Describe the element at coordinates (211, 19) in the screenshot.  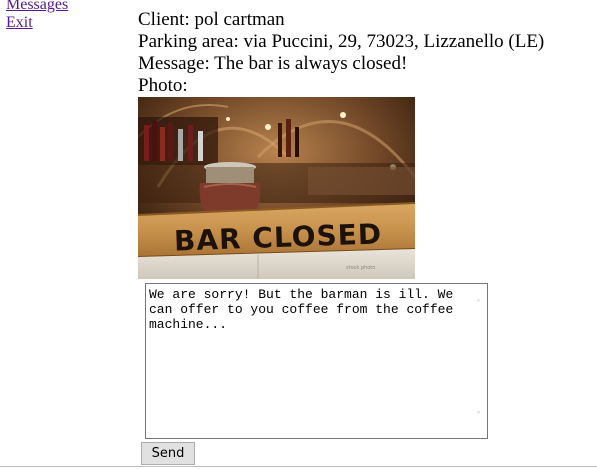
I see `client-line: Client: pol cartman` at that location.